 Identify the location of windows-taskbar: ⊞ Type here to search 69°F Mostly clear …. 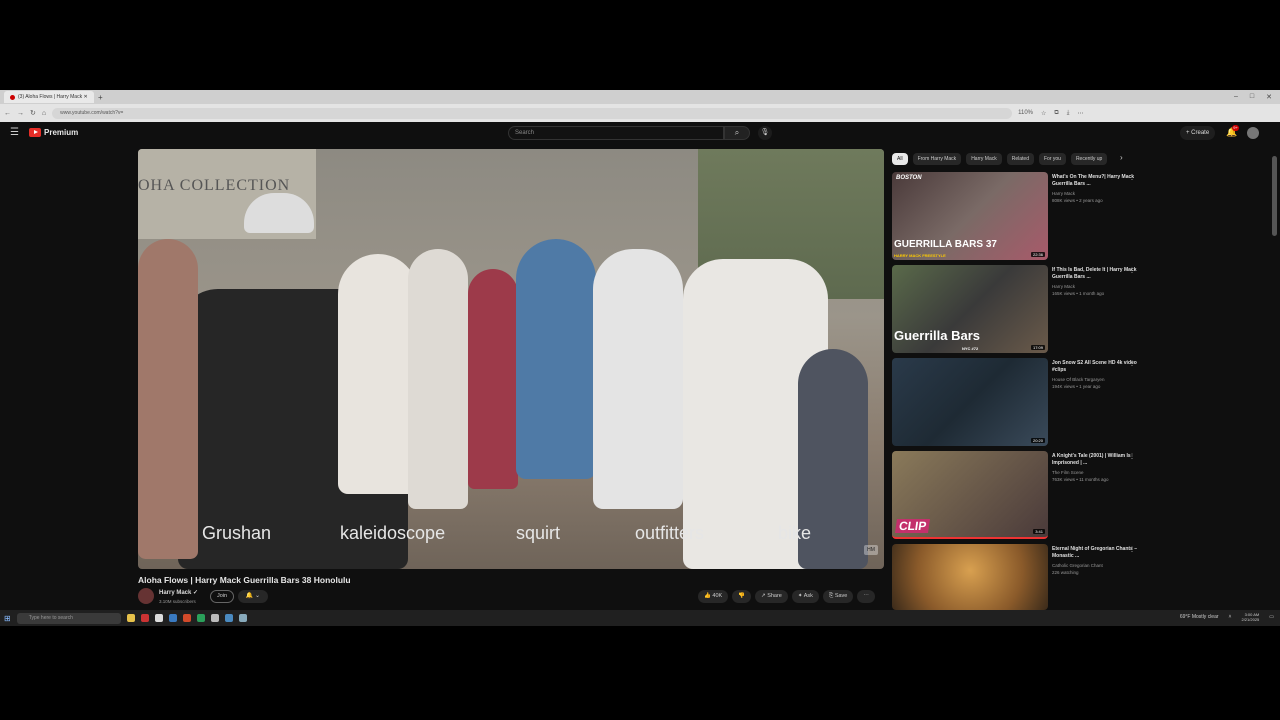
(640, 618).